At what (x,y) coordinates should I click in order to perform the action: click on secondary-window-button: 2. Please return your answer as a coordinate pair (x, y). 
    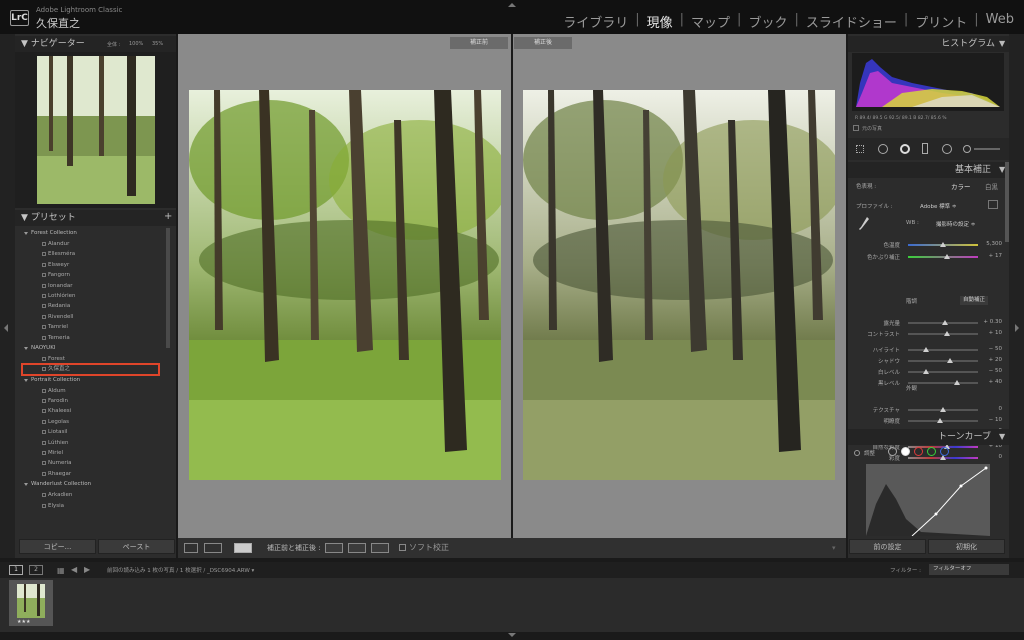
    Looking at the image, I should click on (36, 570).